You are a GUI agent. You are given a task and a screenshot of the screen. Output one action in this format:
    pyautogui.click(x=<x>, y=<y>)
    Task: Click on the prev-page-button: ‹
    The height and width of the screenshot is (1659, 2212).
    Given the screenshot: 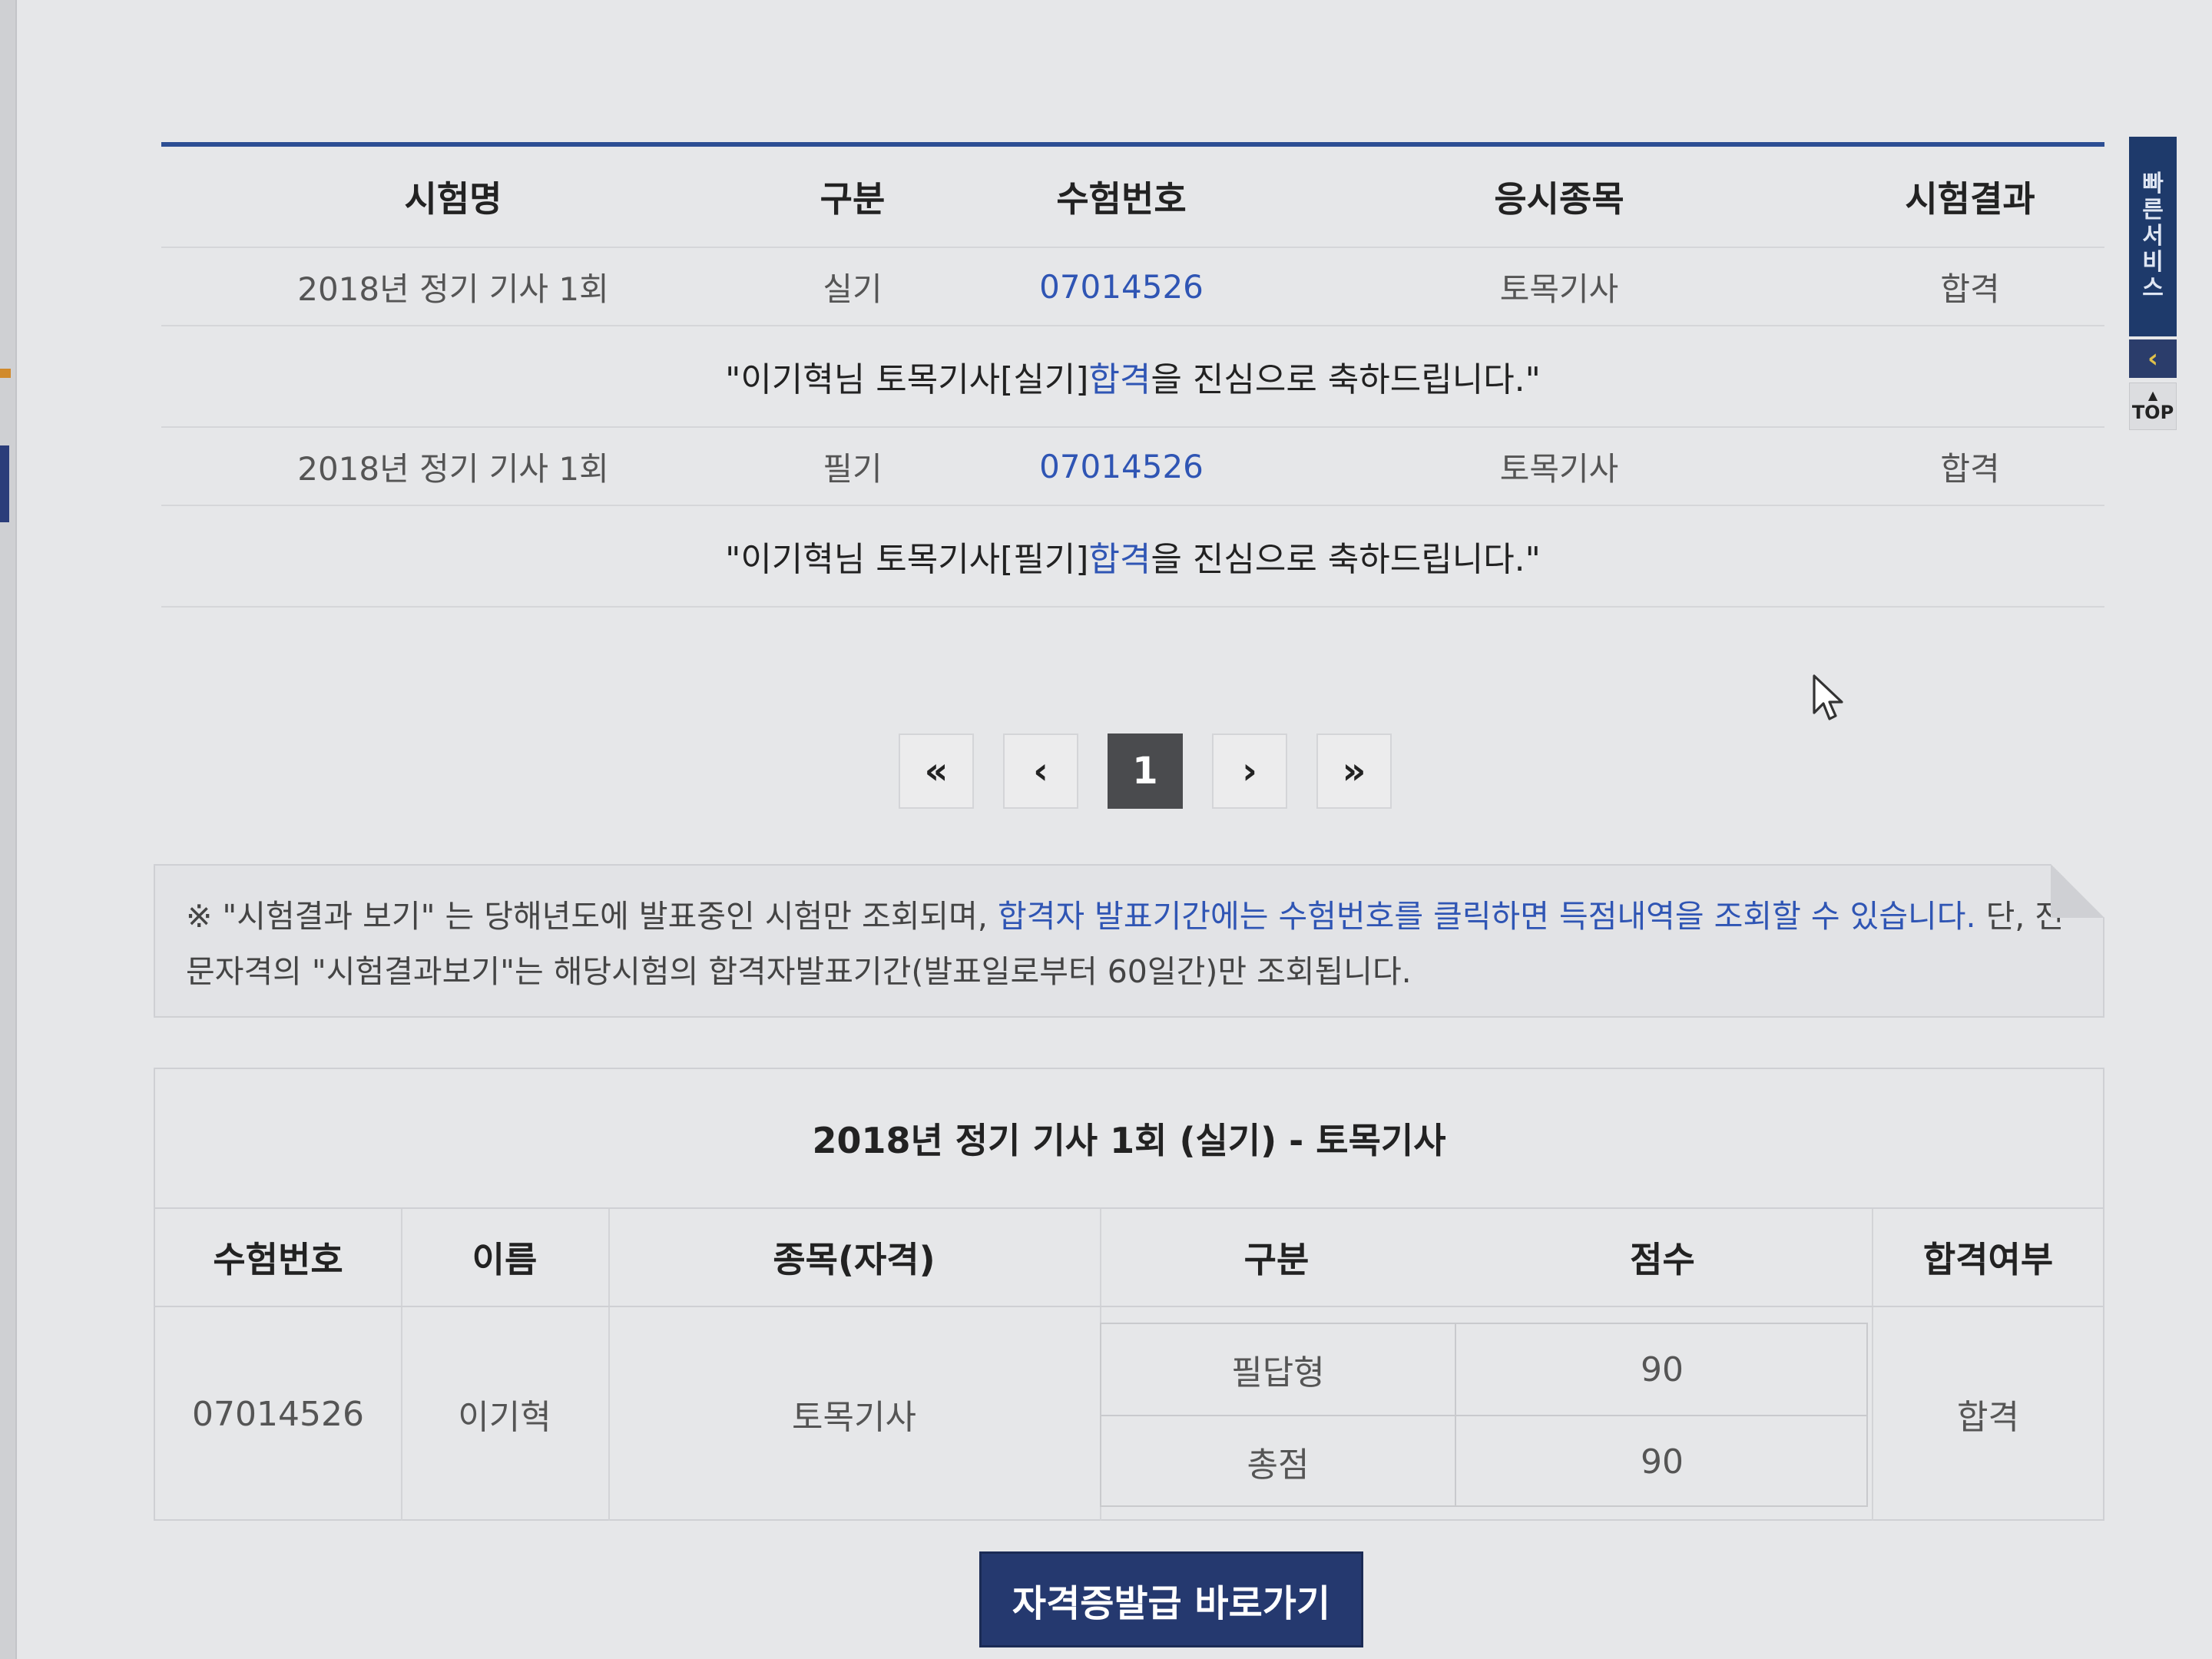 What is the action you would take?
    pyautogui.click(x=1040, y=771)
    